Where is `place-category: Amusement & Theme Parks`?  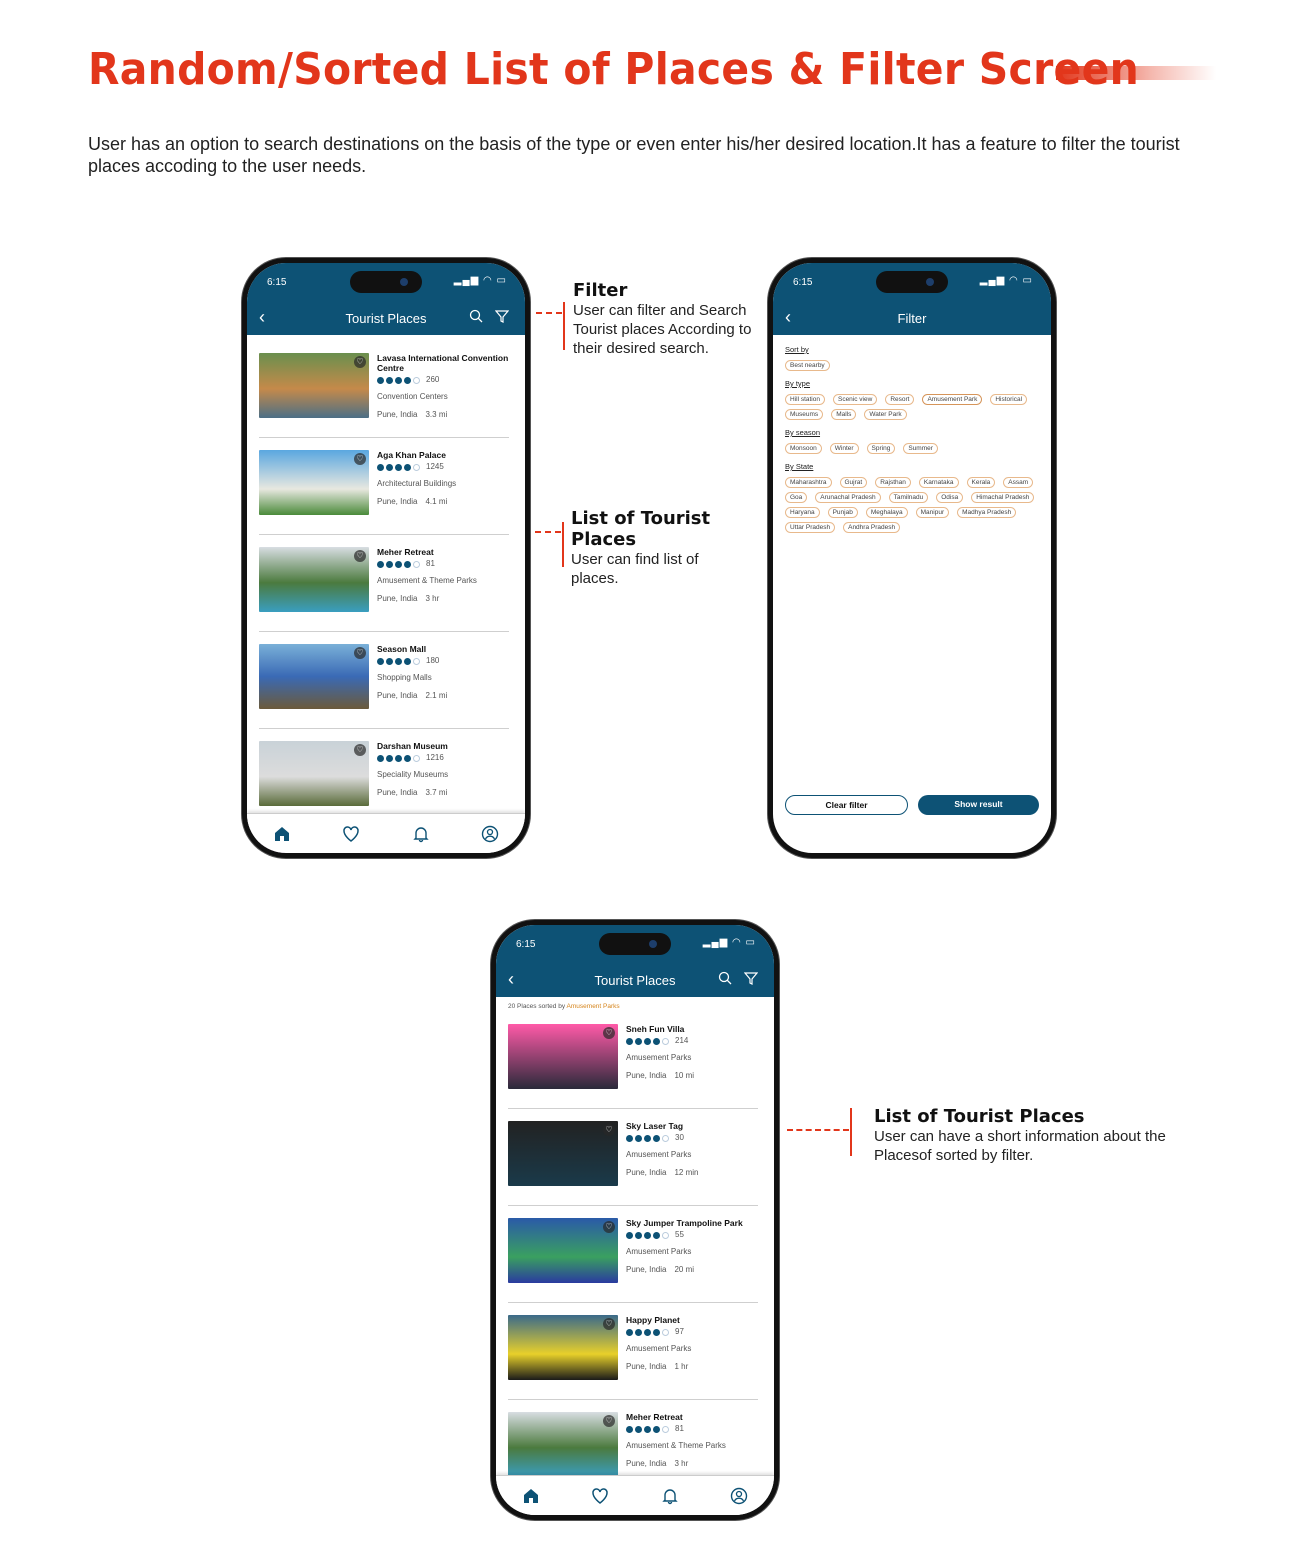
place-category: Amusement & Theme Parks is located at coordinates (427, 580).